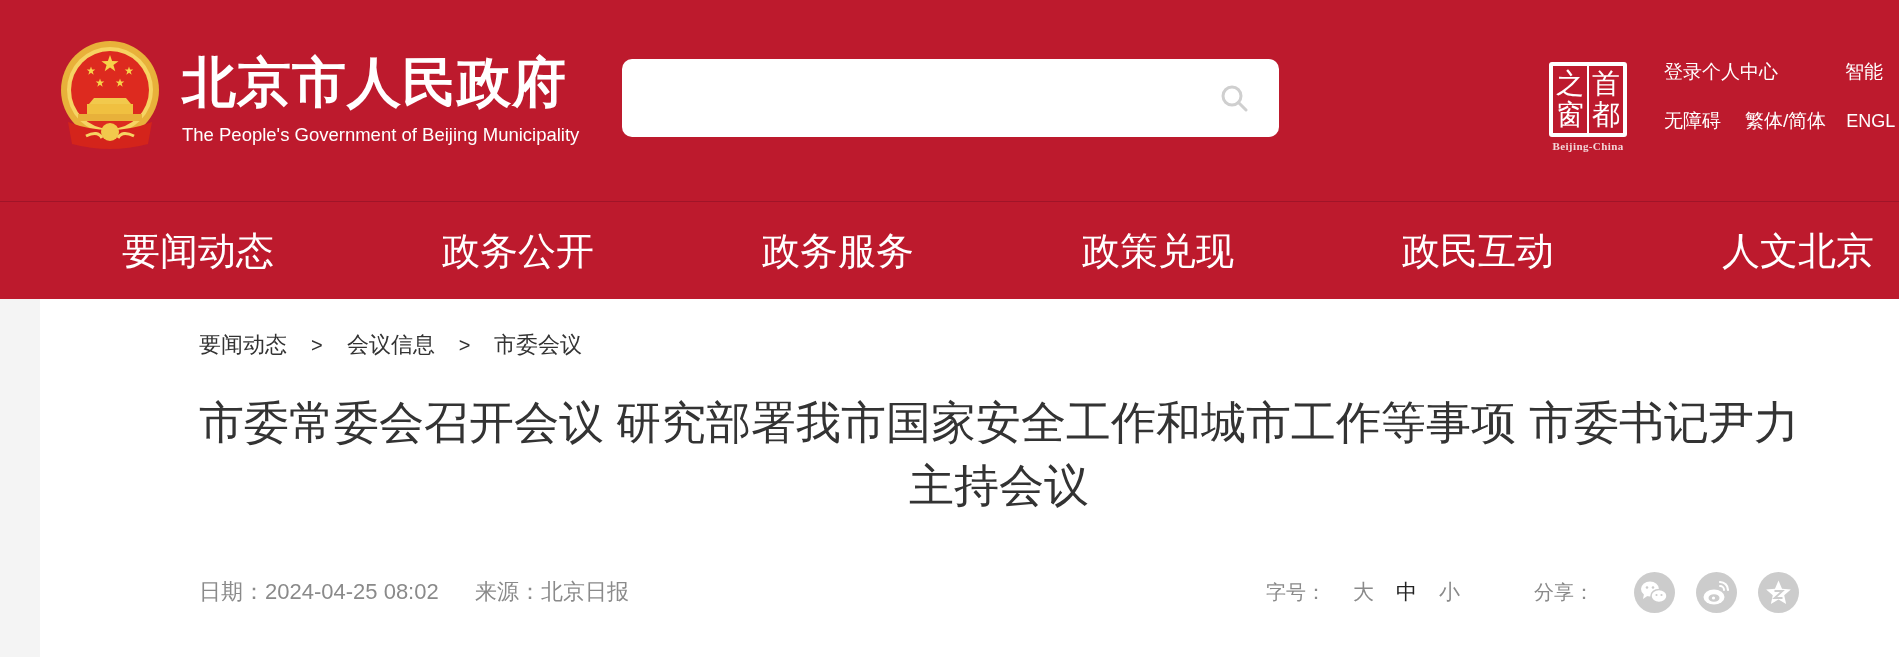 This screenshot has width=1899, height=657. I want to click on top-link: 登录个人中心, so click(1721, 72).